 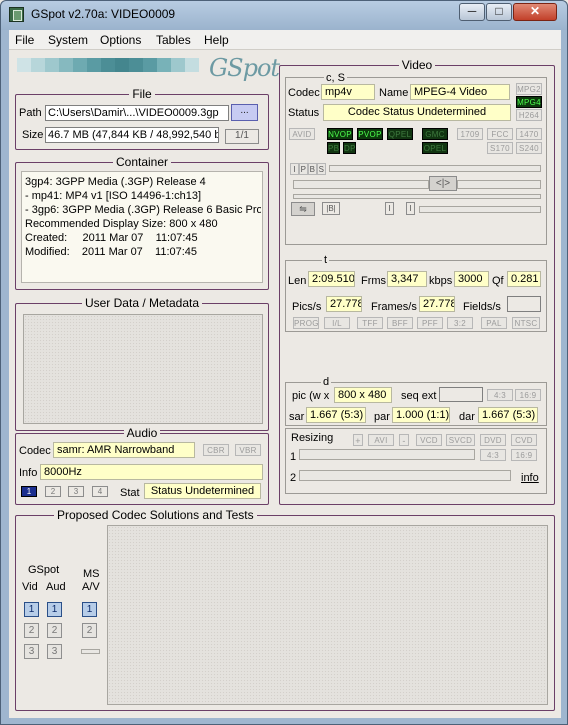 What do you see at coordinates (437, 304) in the screenshot?
I see `frames-field: 27.778` at bounding box center [437, 304].